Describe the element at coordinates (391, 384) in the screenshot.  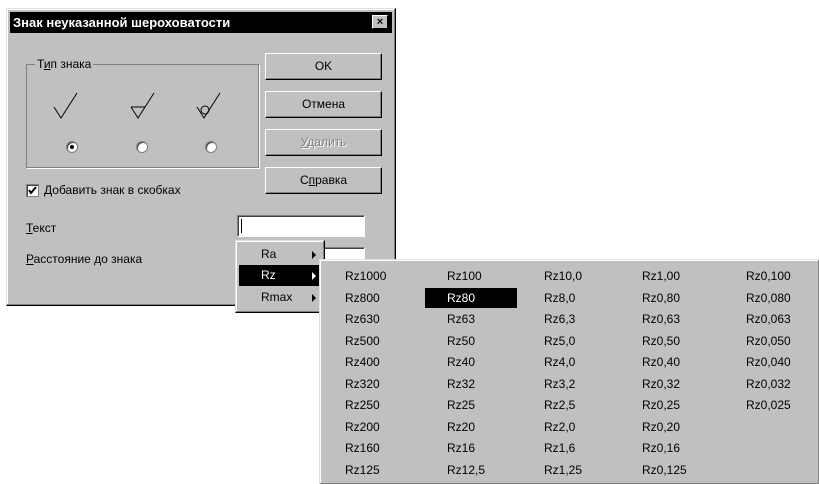
I see `rz-value-item: Rz320` at that location.